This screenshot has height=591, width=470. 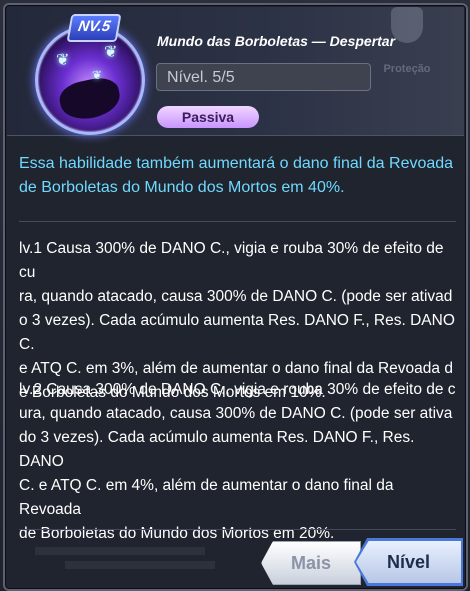 I want to click on level-button: Nível, so click(x=408, y=562).